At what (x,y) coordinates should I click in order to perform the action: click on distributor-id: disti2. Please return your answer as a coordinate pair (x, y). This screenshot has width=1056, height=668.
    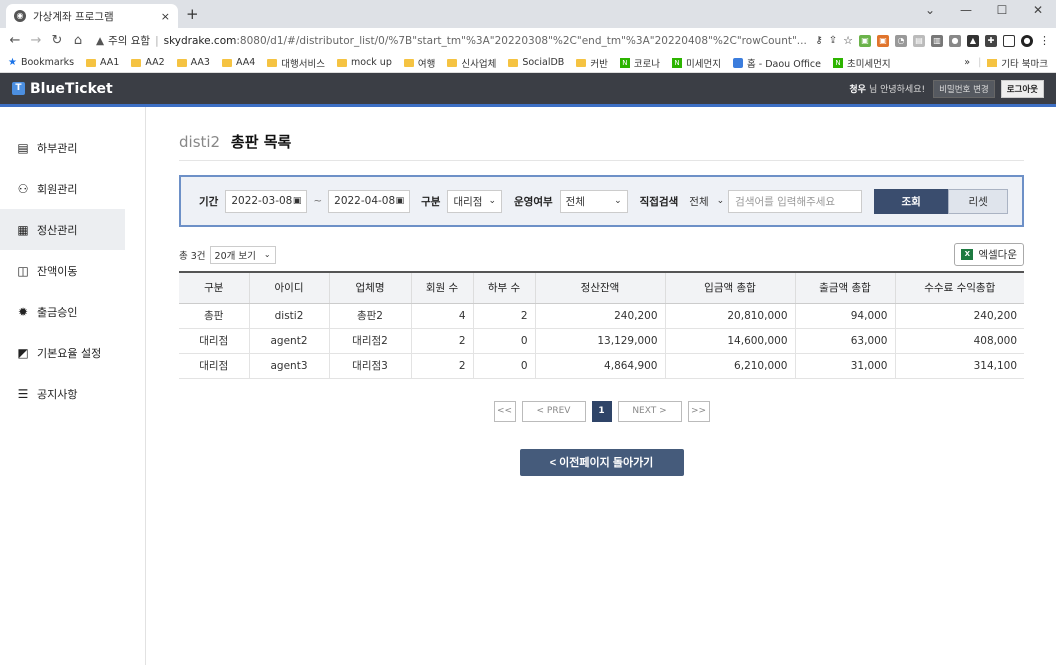
    Looking at the image, I should click on (200, 142).